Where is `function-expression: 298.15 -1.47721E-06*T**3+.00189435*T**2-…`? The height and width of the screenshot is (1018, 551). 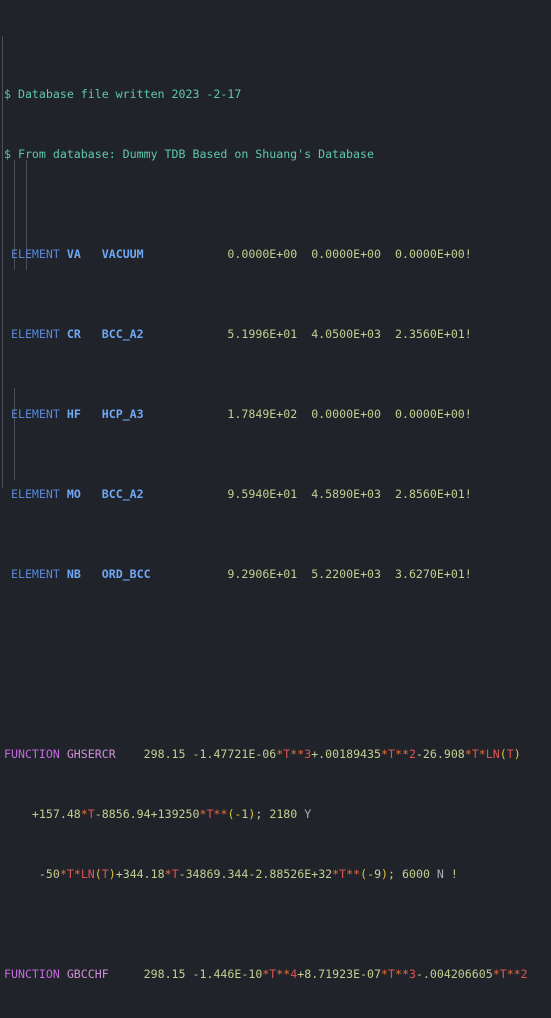
function-expression: 298.15 -1.47721E-06*T**3+.00189435*T**2-… is located at coordinates (332, 754).